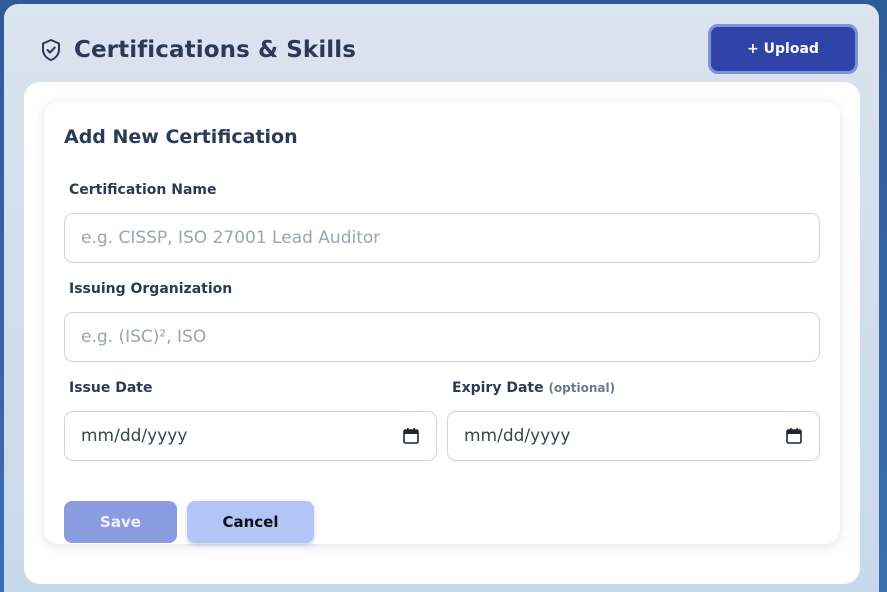  Describe the element at coordinates (134, 436) in the screenshot. I see `issue-date-placeholder: mm/dd/yyyy` at that location.